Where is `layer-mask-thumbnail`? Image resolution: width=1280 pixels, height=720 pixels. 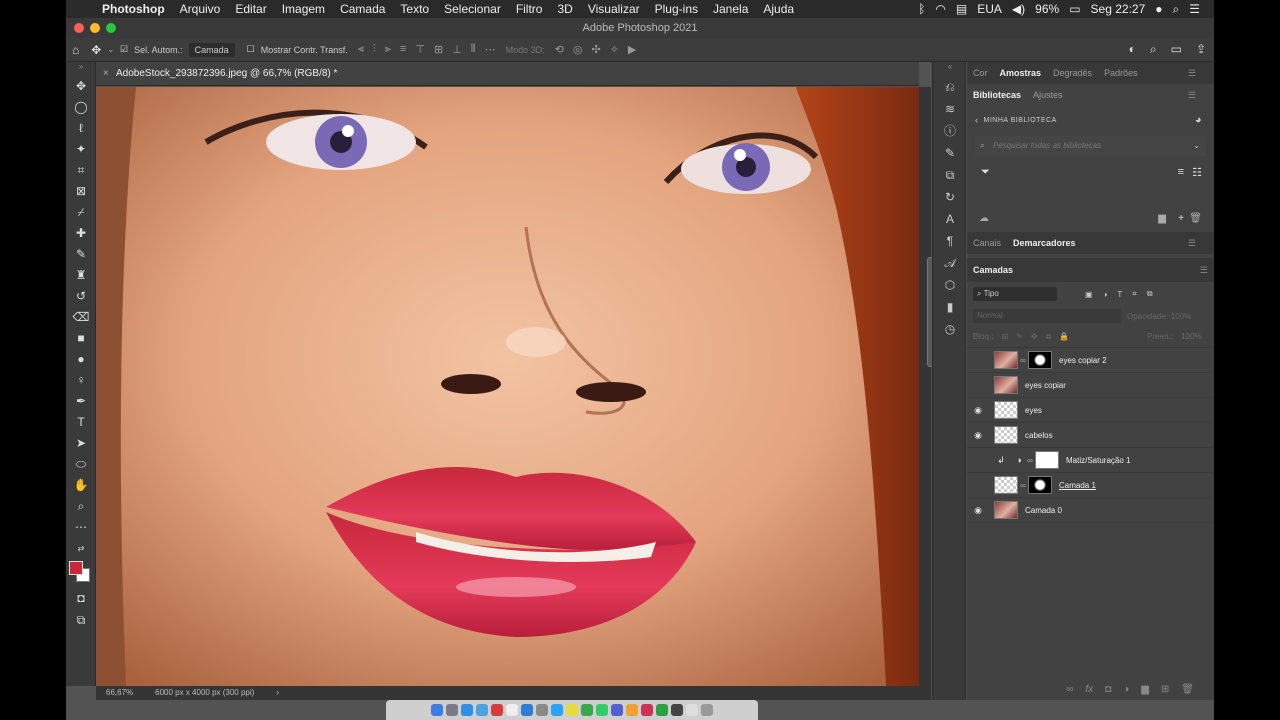 layer-mask-thumbnail is located at coordinates (1047, 460).